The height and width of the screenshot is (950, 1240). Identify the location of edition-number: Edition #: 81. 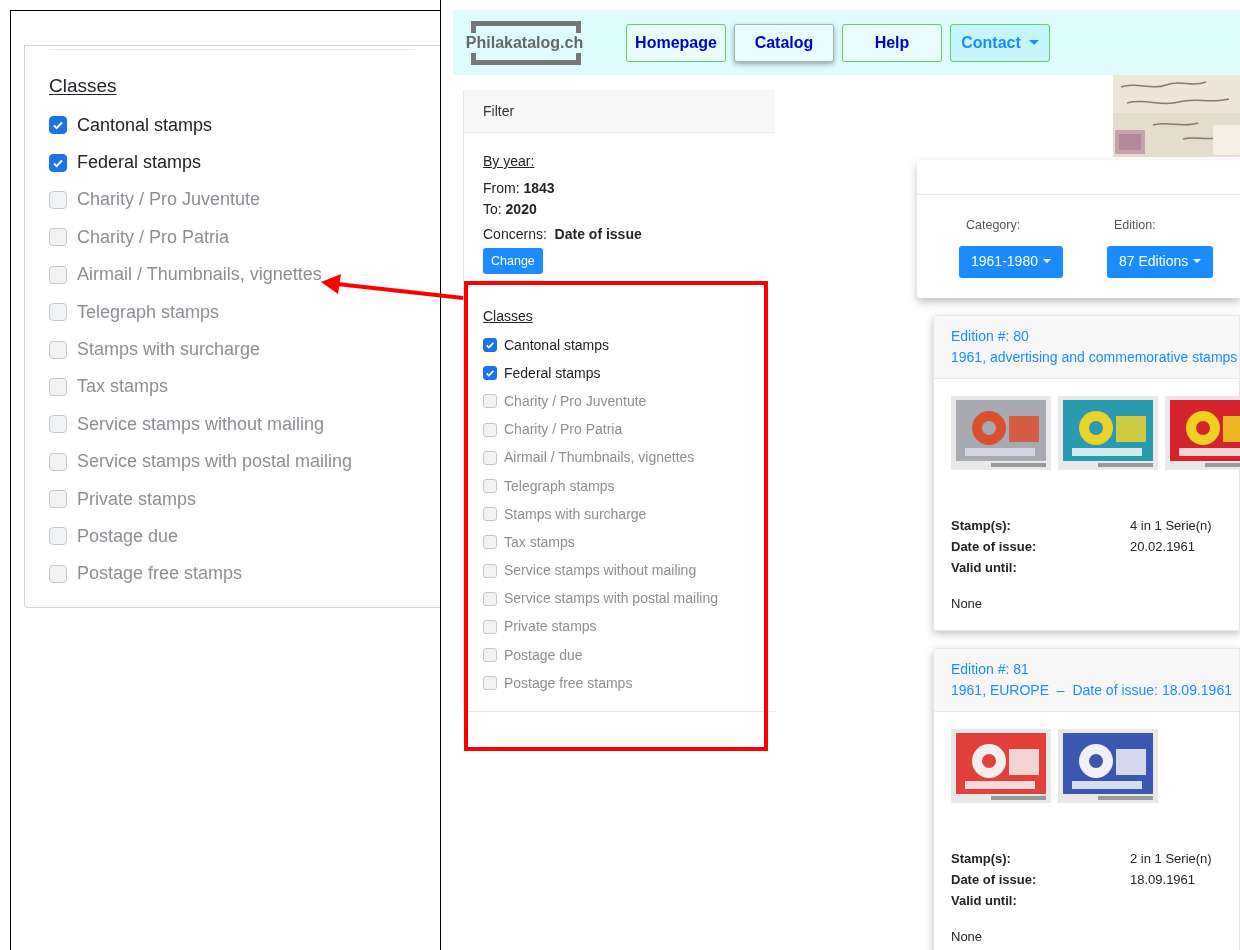
(1095, 669).